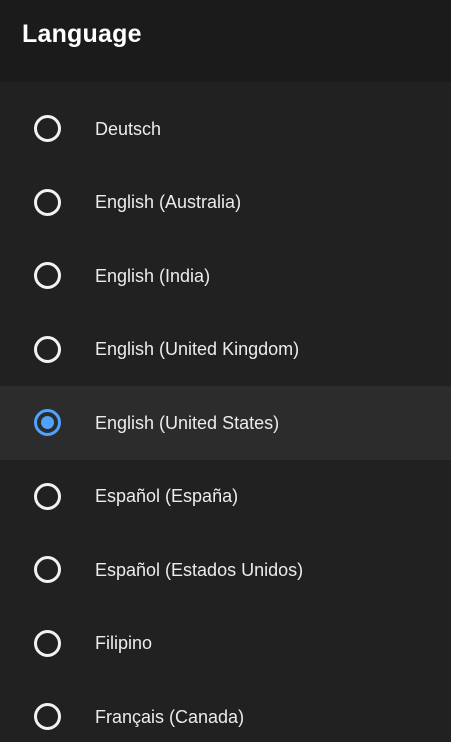 The height and width of the screenshot is (742, 451). I want to click on language-label: Français (Canada), so click(170, 716).